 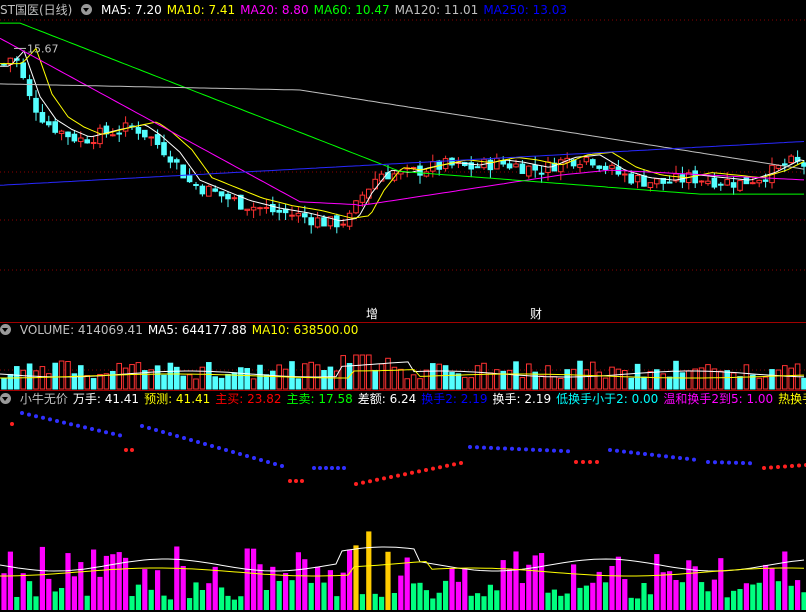 I want to click on volume-indicator-2: MA10: 638500.00, so click(x=305, y=330).